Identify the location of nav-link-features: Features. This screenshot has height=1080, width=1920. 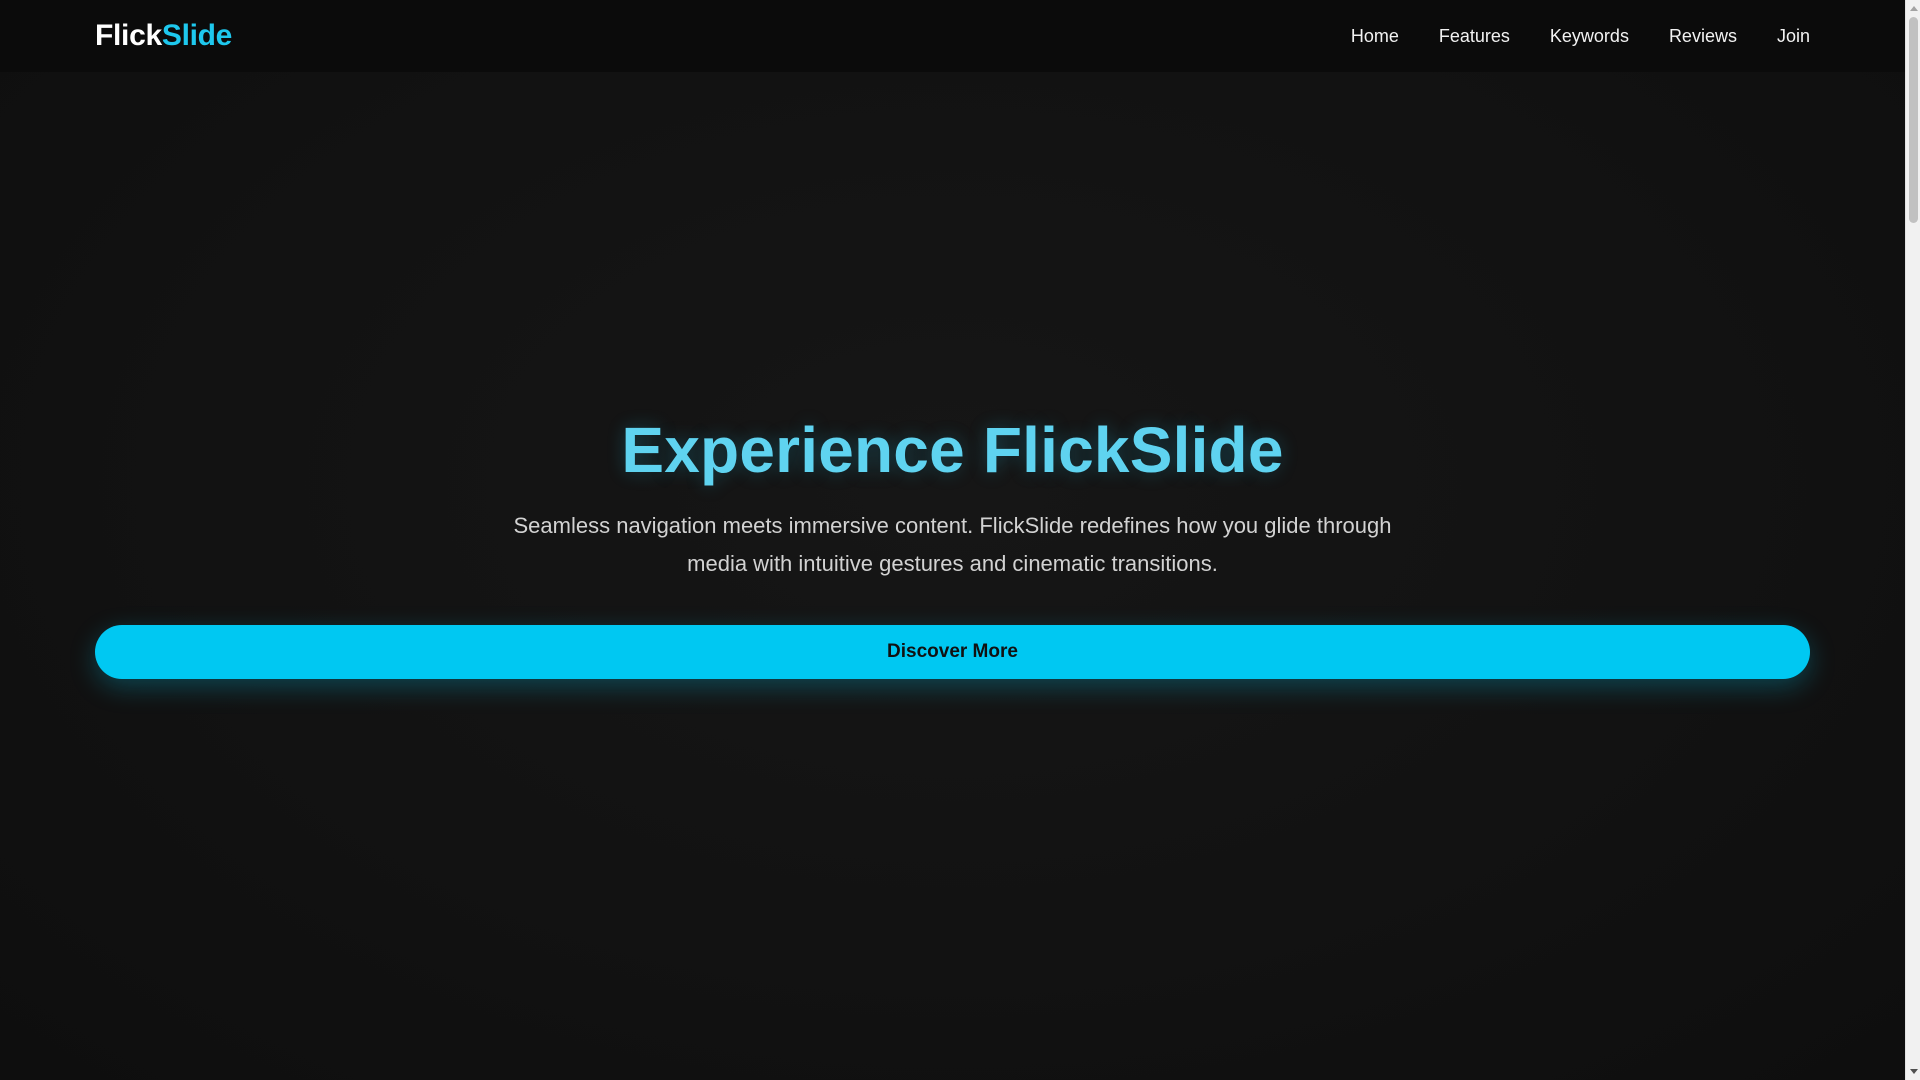
(1474, 36).